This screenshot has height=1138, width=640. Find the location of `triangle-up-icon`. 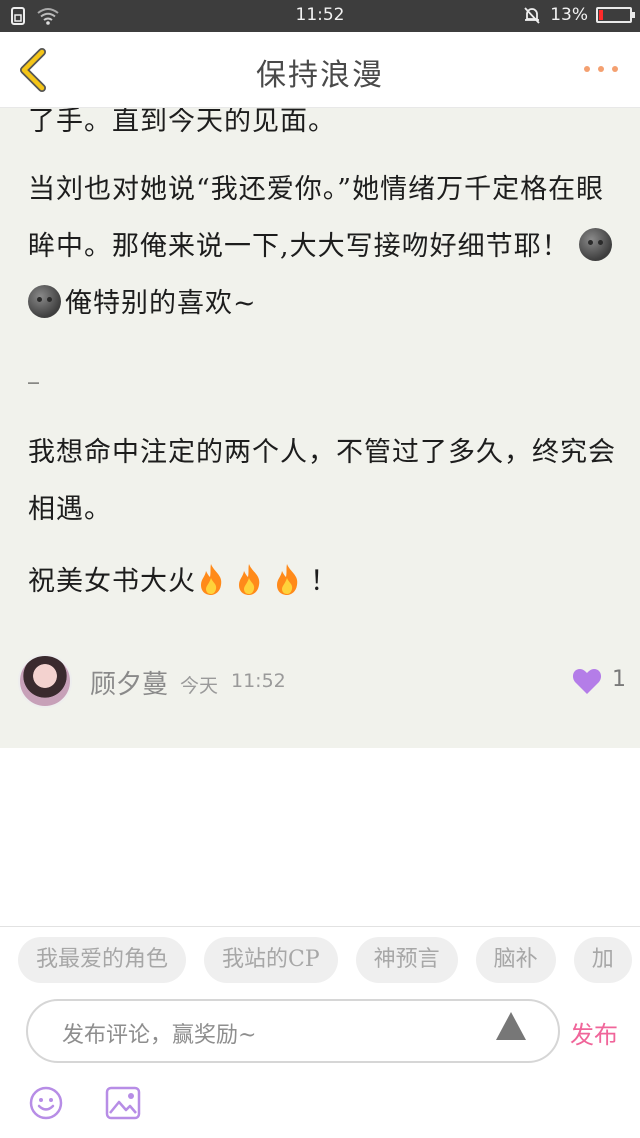

triangle-up-icon is located at coordinates (511, 1026).